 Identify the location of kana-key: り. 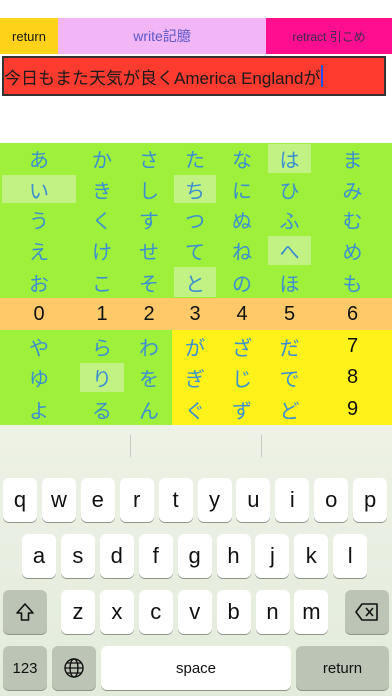
(102, 377).